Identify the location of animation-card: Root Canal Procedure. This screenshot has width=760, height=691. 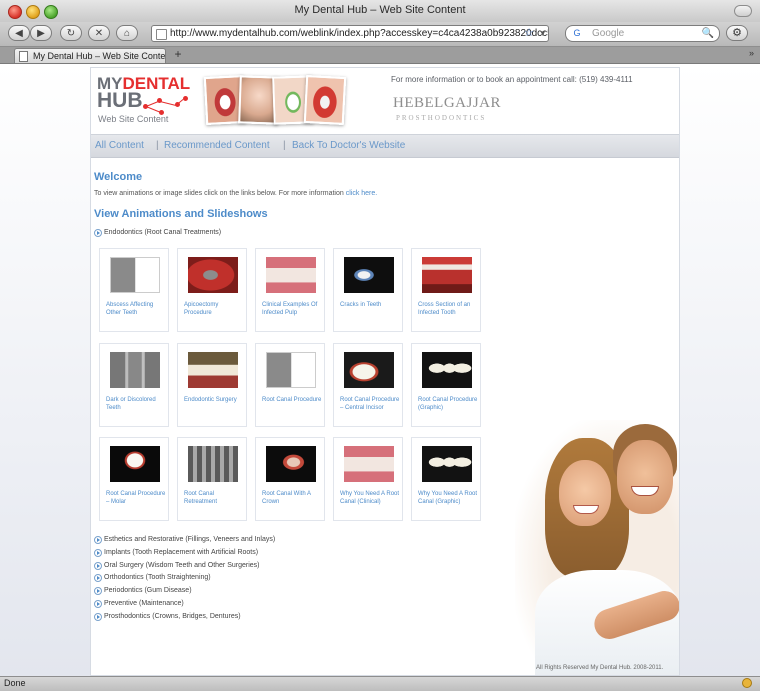
(290, 385).